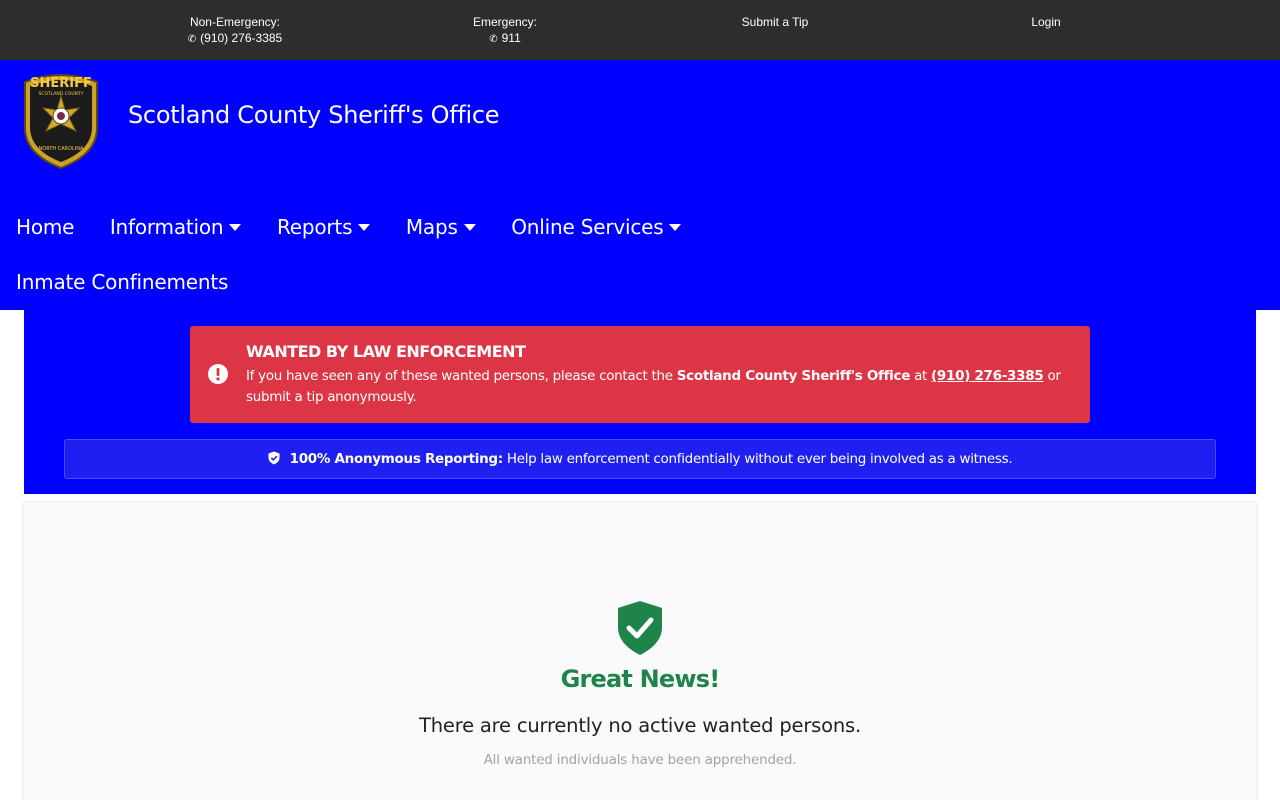 This screenshot has width=1280, height=800. I want to click on nav-reports: Reports, so click(323, 227).